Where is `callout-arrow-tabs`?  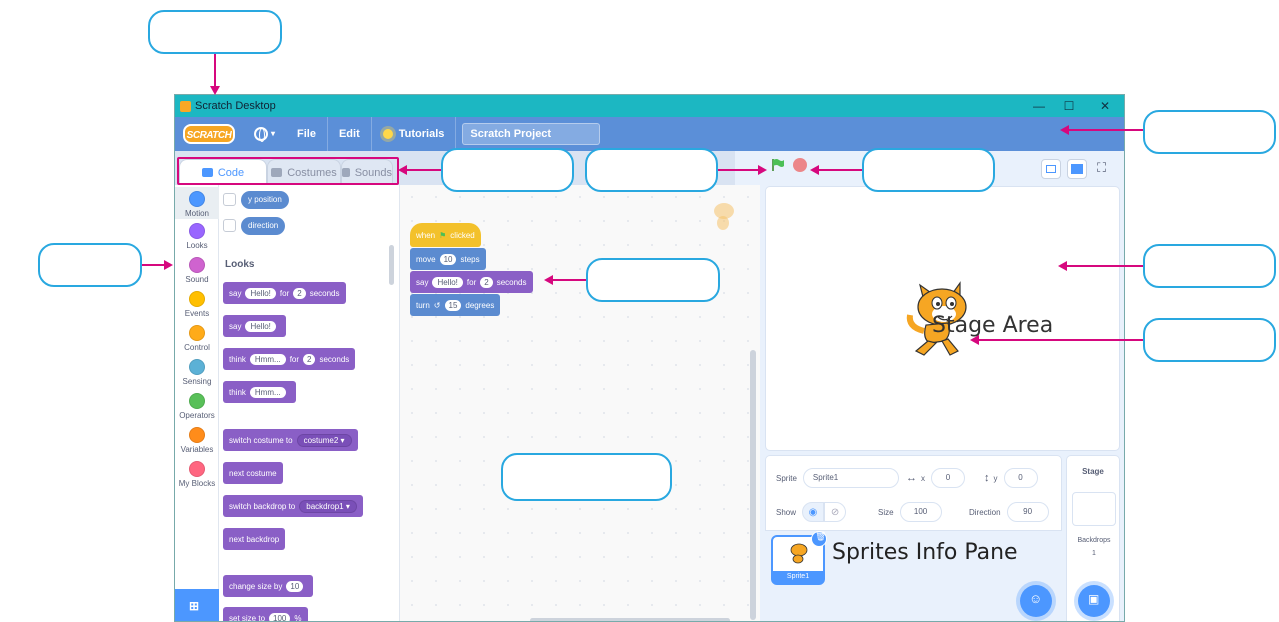
callout-arrow-tabs is located at coordinates (423, 170).